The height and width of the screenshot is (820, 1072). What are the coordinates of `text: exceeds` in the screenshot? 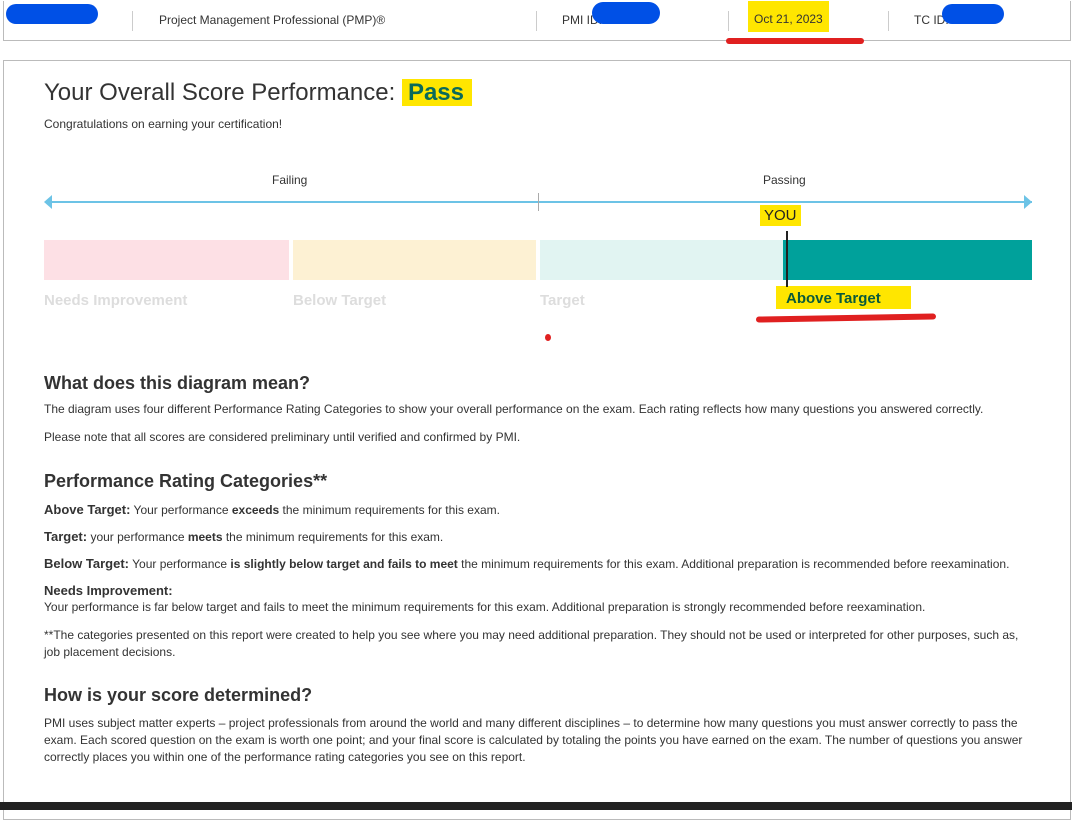 It's located at (255, 510).